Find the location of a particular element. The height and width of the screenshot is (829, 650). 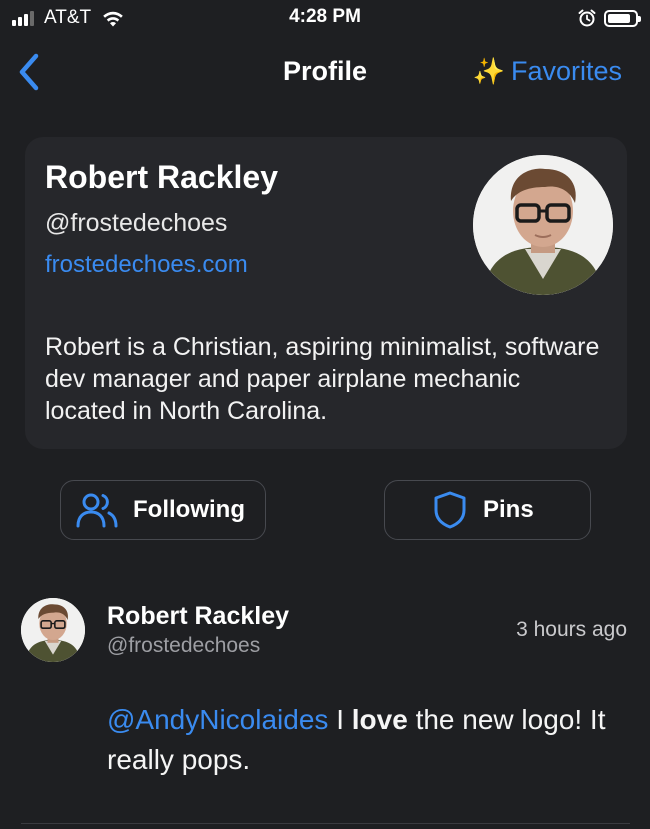

post-timestamp: 3 hours ago is located at coordinates (571, 629).